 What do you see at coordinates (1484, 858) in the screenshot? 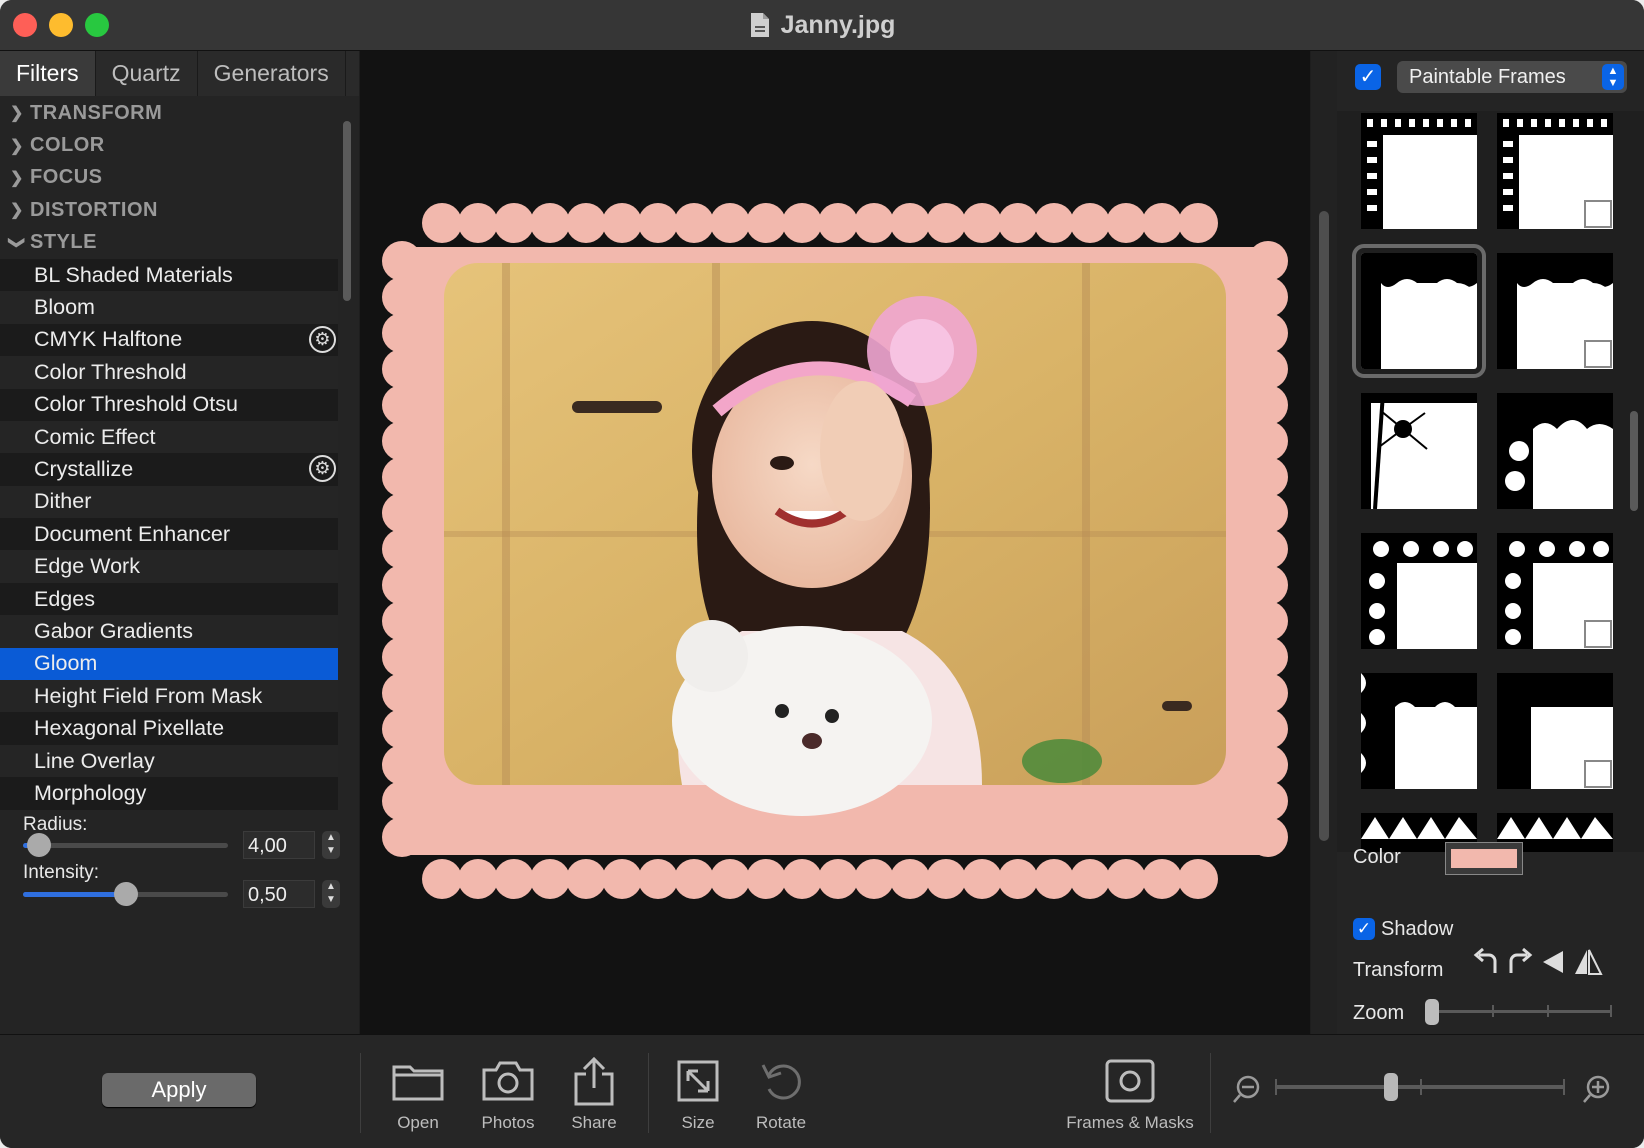
I see `frame-color-well` at bounding box center [1484, 858].